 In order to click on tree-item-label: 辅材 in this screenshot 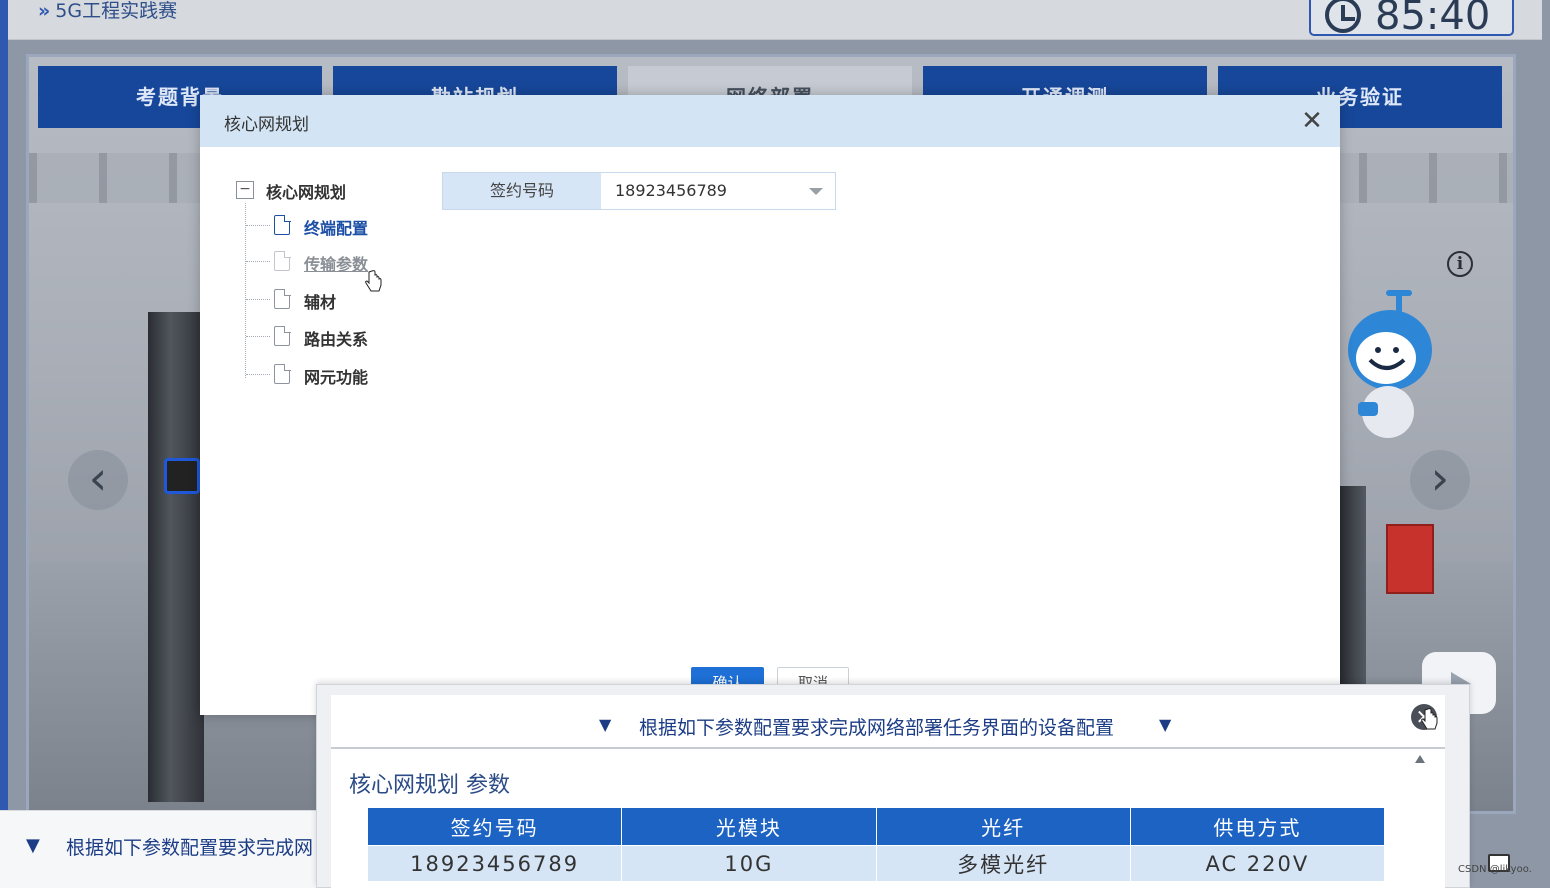, I will do `click(320, 302)`.